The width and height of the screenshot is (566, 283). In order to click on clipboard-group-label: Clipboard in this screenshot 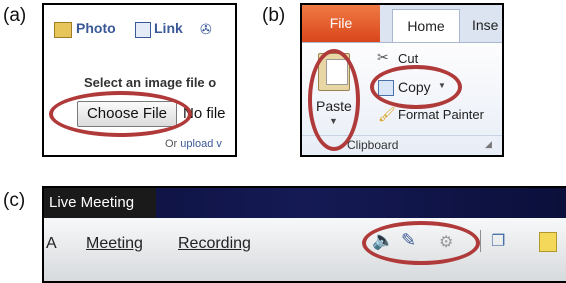, I will do `click(373, 145)`.